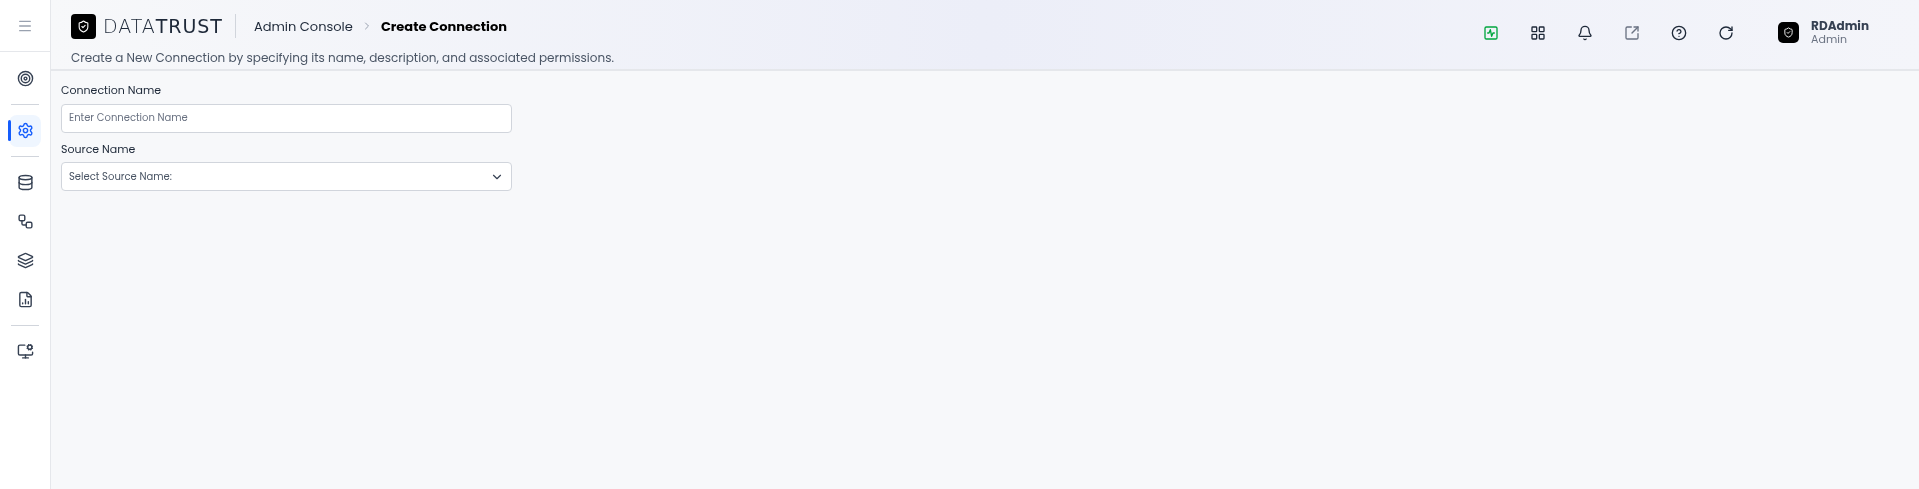 The image size is (1919, 489). I want to click on avatar, so click(1789, 32).